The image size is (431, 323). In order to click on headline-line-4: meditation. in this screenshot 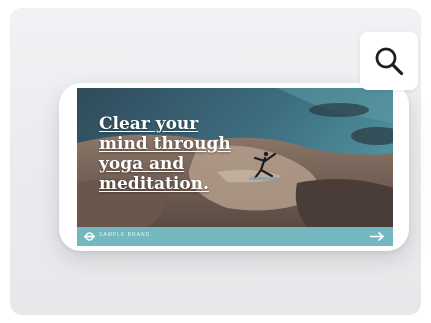, I will do `click(154, 184)`.